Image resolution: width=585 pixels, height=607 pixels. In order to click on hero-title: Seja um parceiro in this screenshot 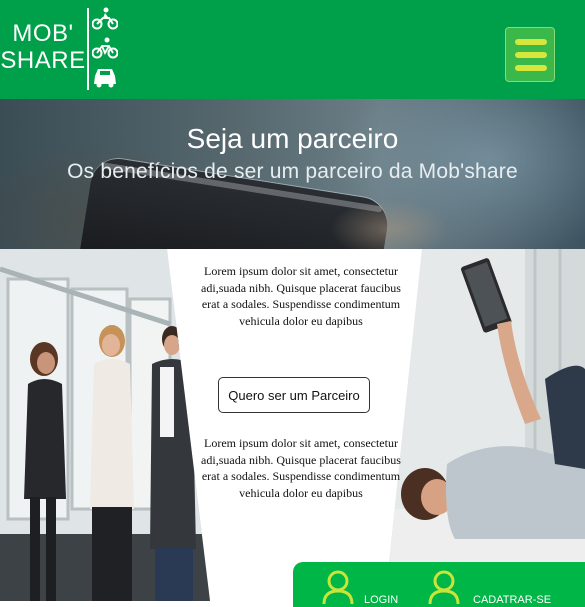, I will do `click(292, 138)`.